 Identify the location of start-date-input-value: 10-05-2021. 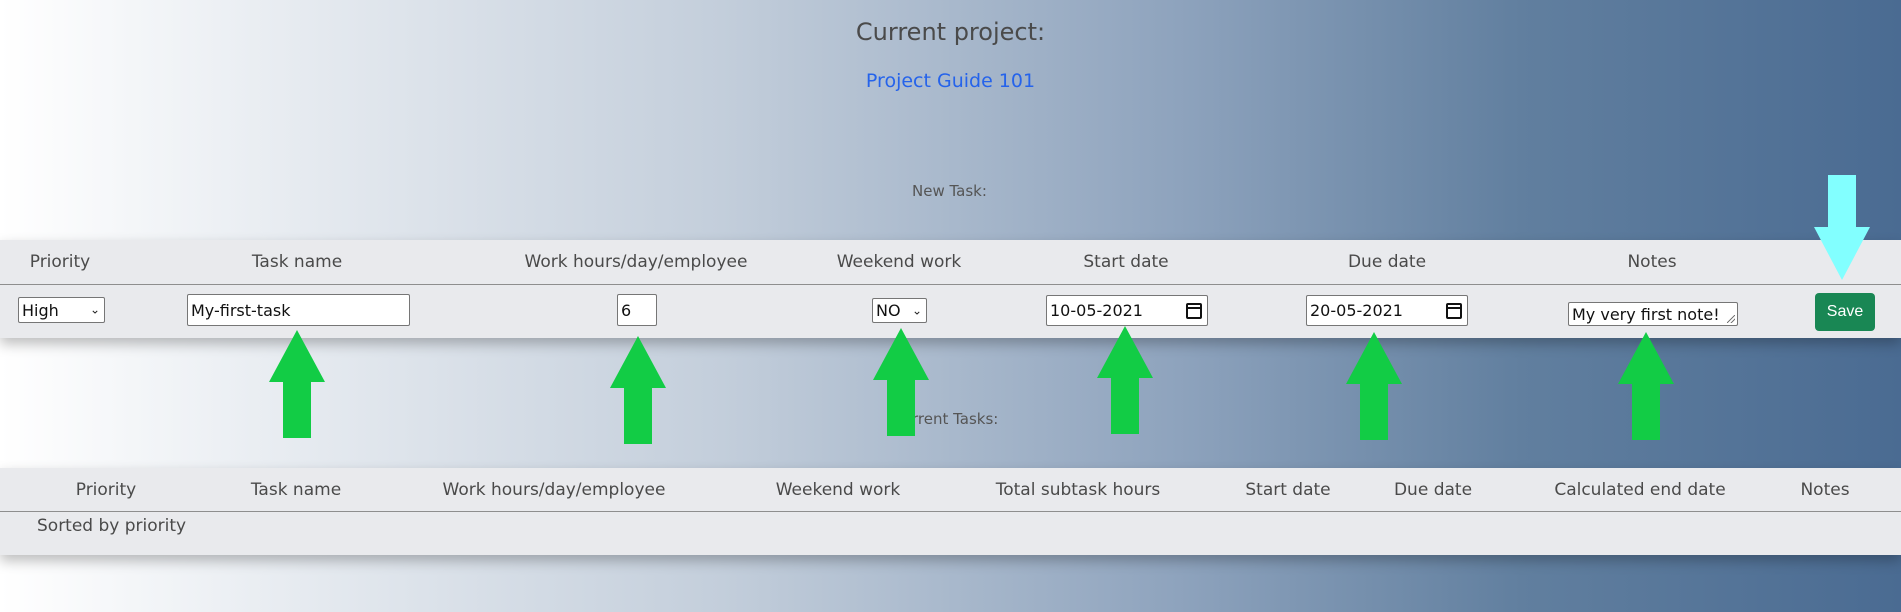
(1096, 310).